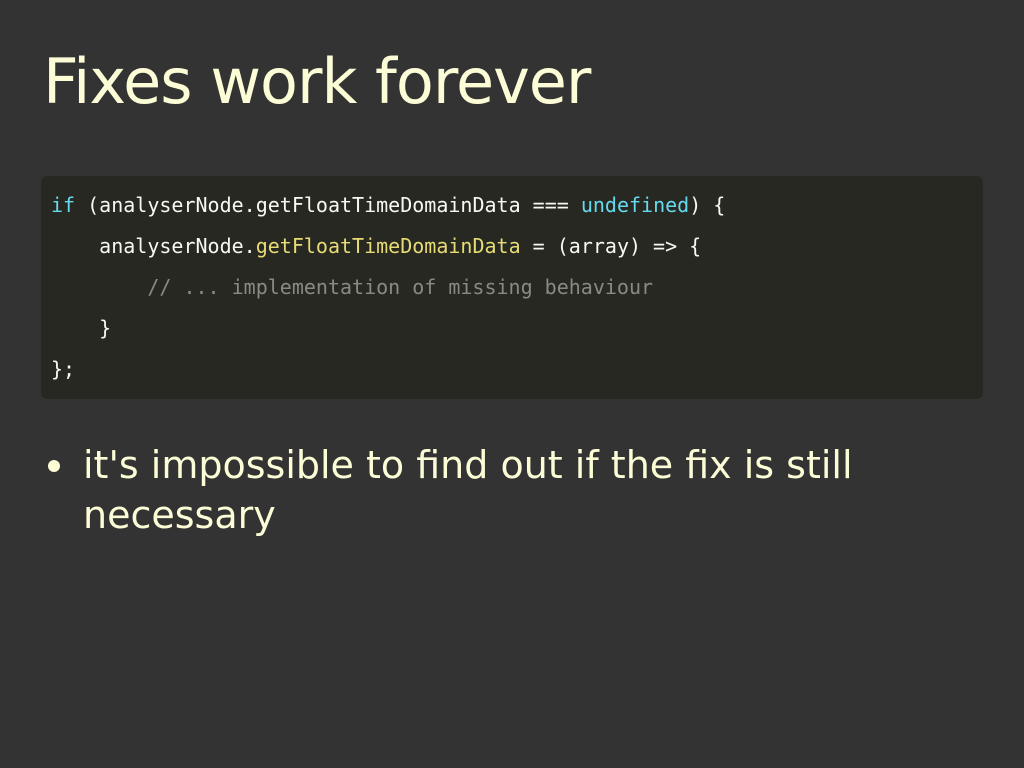  What do you see at coordinates (54, 466) in the screenshot?
I see `bullet-dot-icon` at bounding box center [54, 466].